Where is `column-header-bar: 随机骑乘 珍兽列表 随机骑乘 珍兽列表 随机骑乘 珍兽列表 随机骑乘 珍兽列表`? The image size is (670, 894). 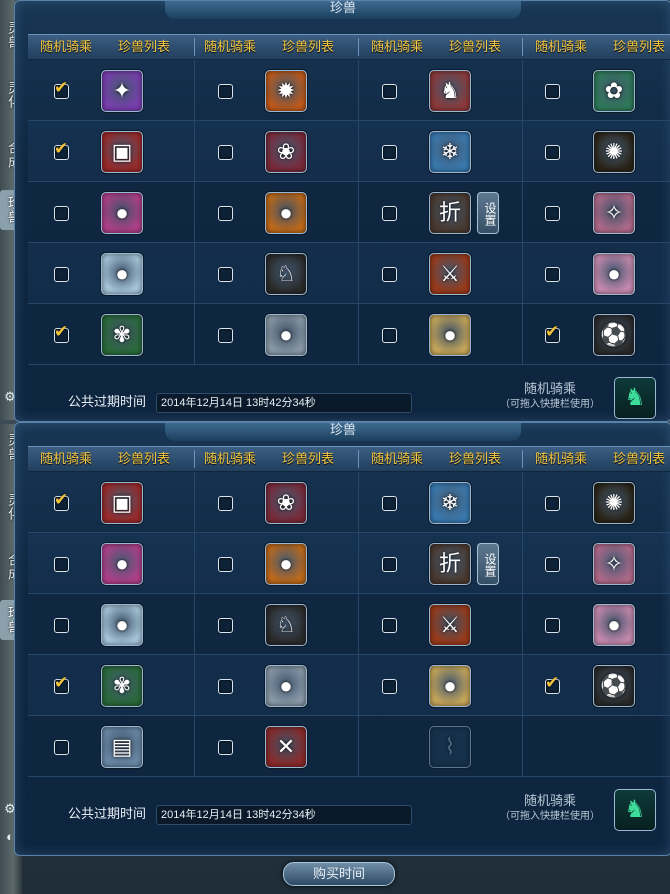 column-header-bar: 随机骑乘 珍兽列表 随机骑乘 珍兽列表 随机骑乘 珍兽列表 随机骑乘 珍兽列表 is located at coordinates (349, 459).